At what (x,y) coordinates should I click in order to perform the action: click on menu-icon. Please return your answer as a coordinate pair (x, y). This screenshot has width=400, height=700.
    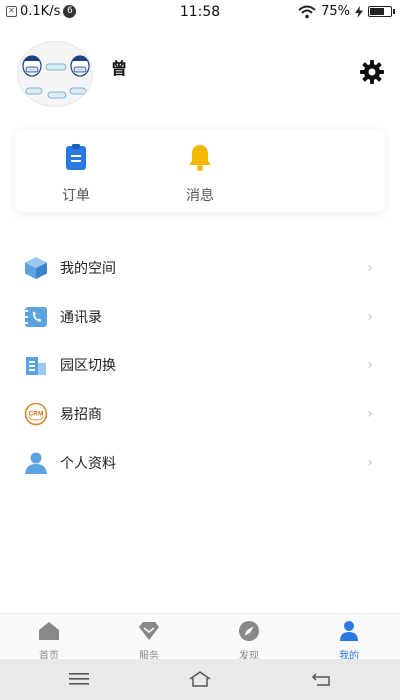
    Looking at the image, I should click on (79, 679).